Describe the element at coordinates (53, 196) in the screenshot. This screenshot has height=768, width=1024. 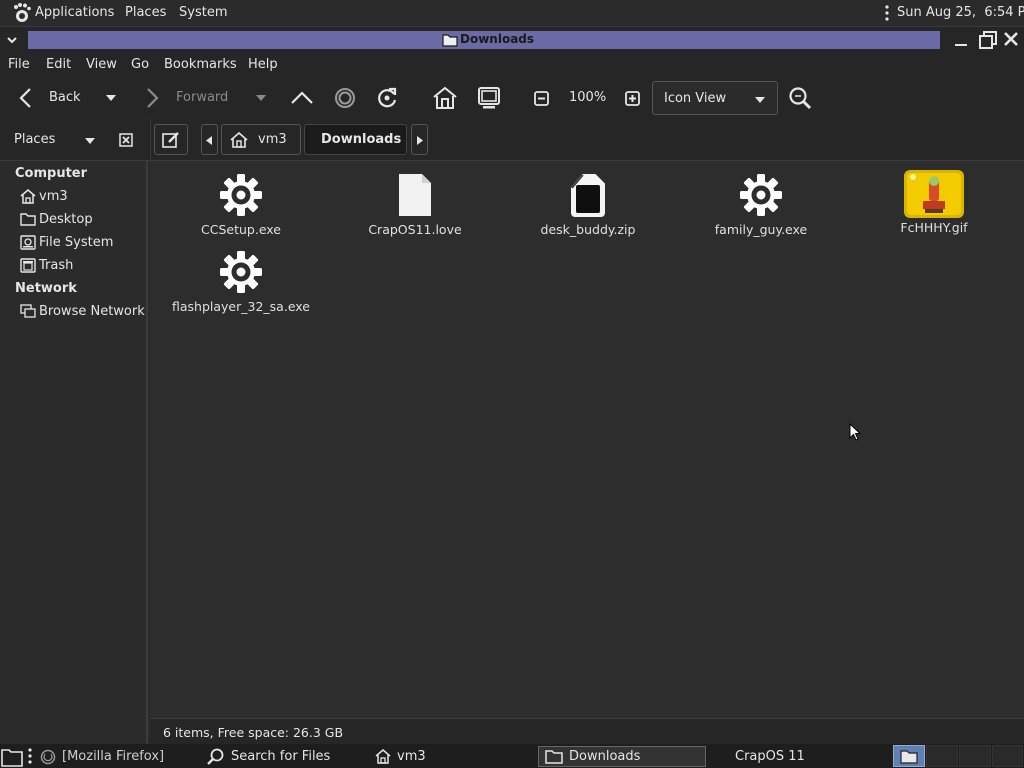
I see `sidebar-item-label: vm3` at that location.